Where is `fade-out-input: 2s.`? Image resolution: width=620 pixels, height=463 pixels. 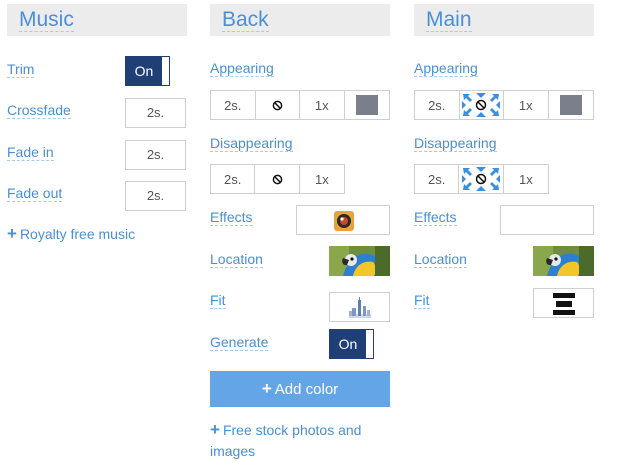 fade-out-input: 2s. is located at coordinates (155, 196).